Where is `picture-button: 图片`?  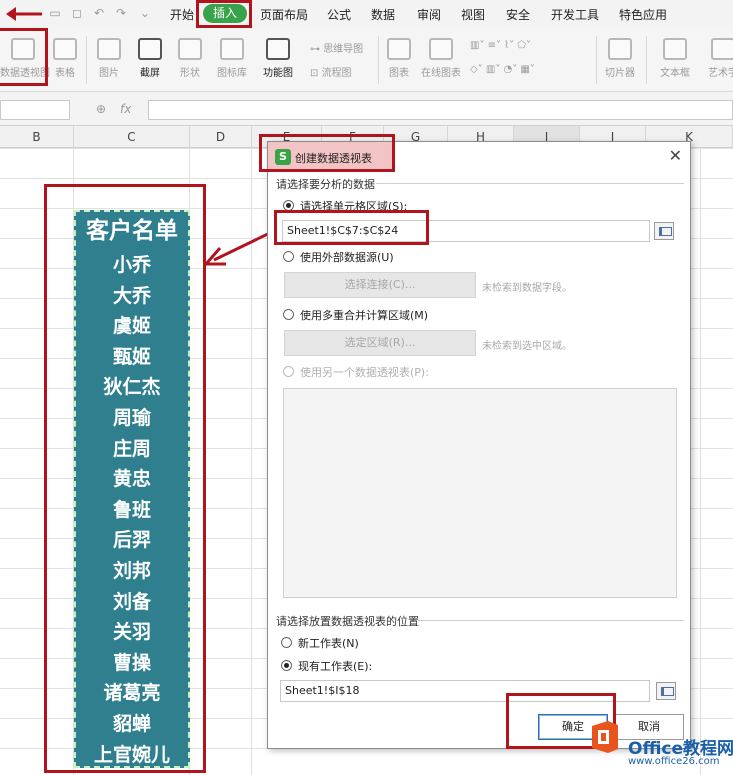
picture-button: 图片 is located at coordinates (109, 58).